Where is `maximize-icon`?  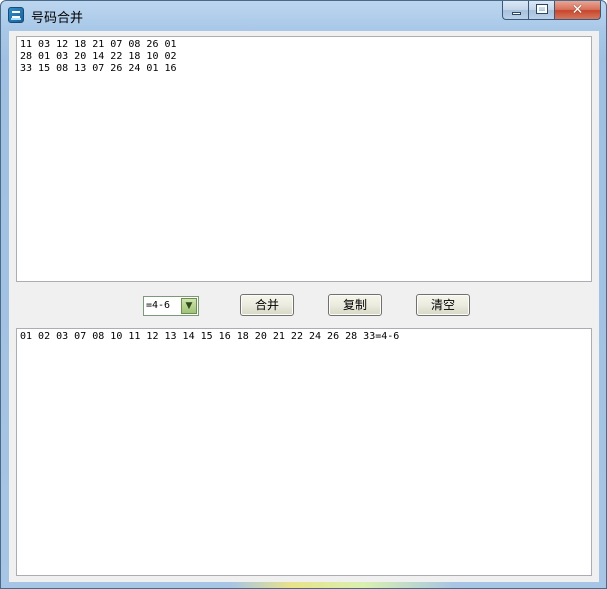
maximize-icon is located at coordinates (542, 9).